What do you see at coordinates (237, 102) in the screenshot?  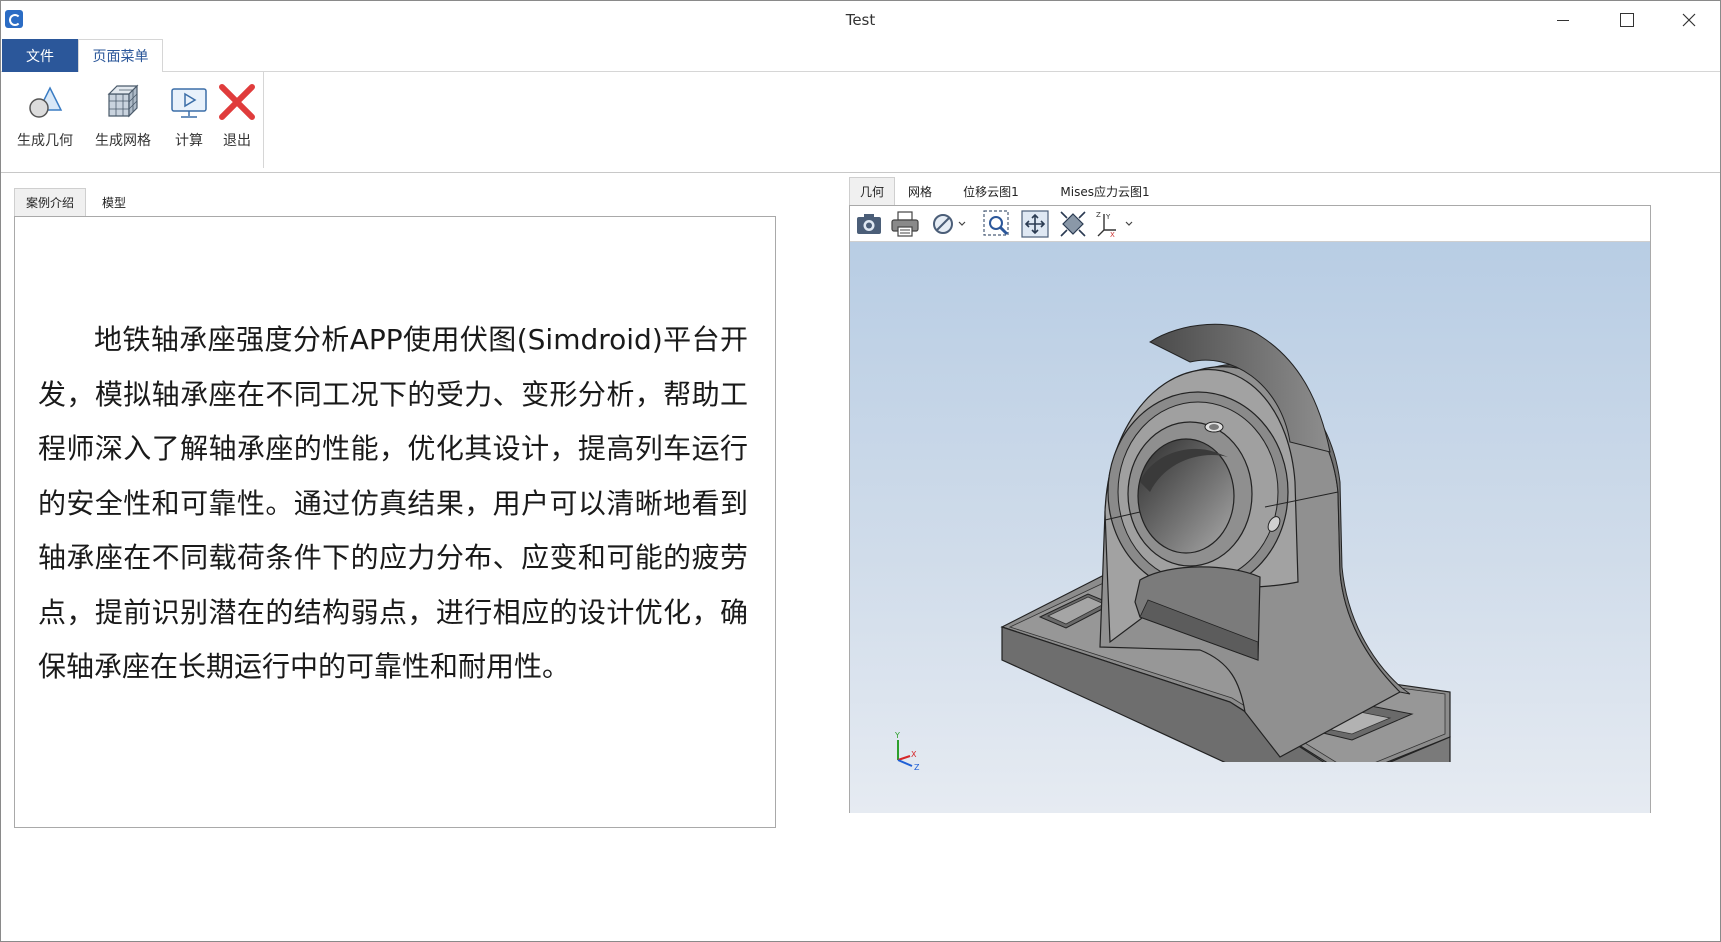 I see `exit-x-icon` at bounding box center [237, 102].